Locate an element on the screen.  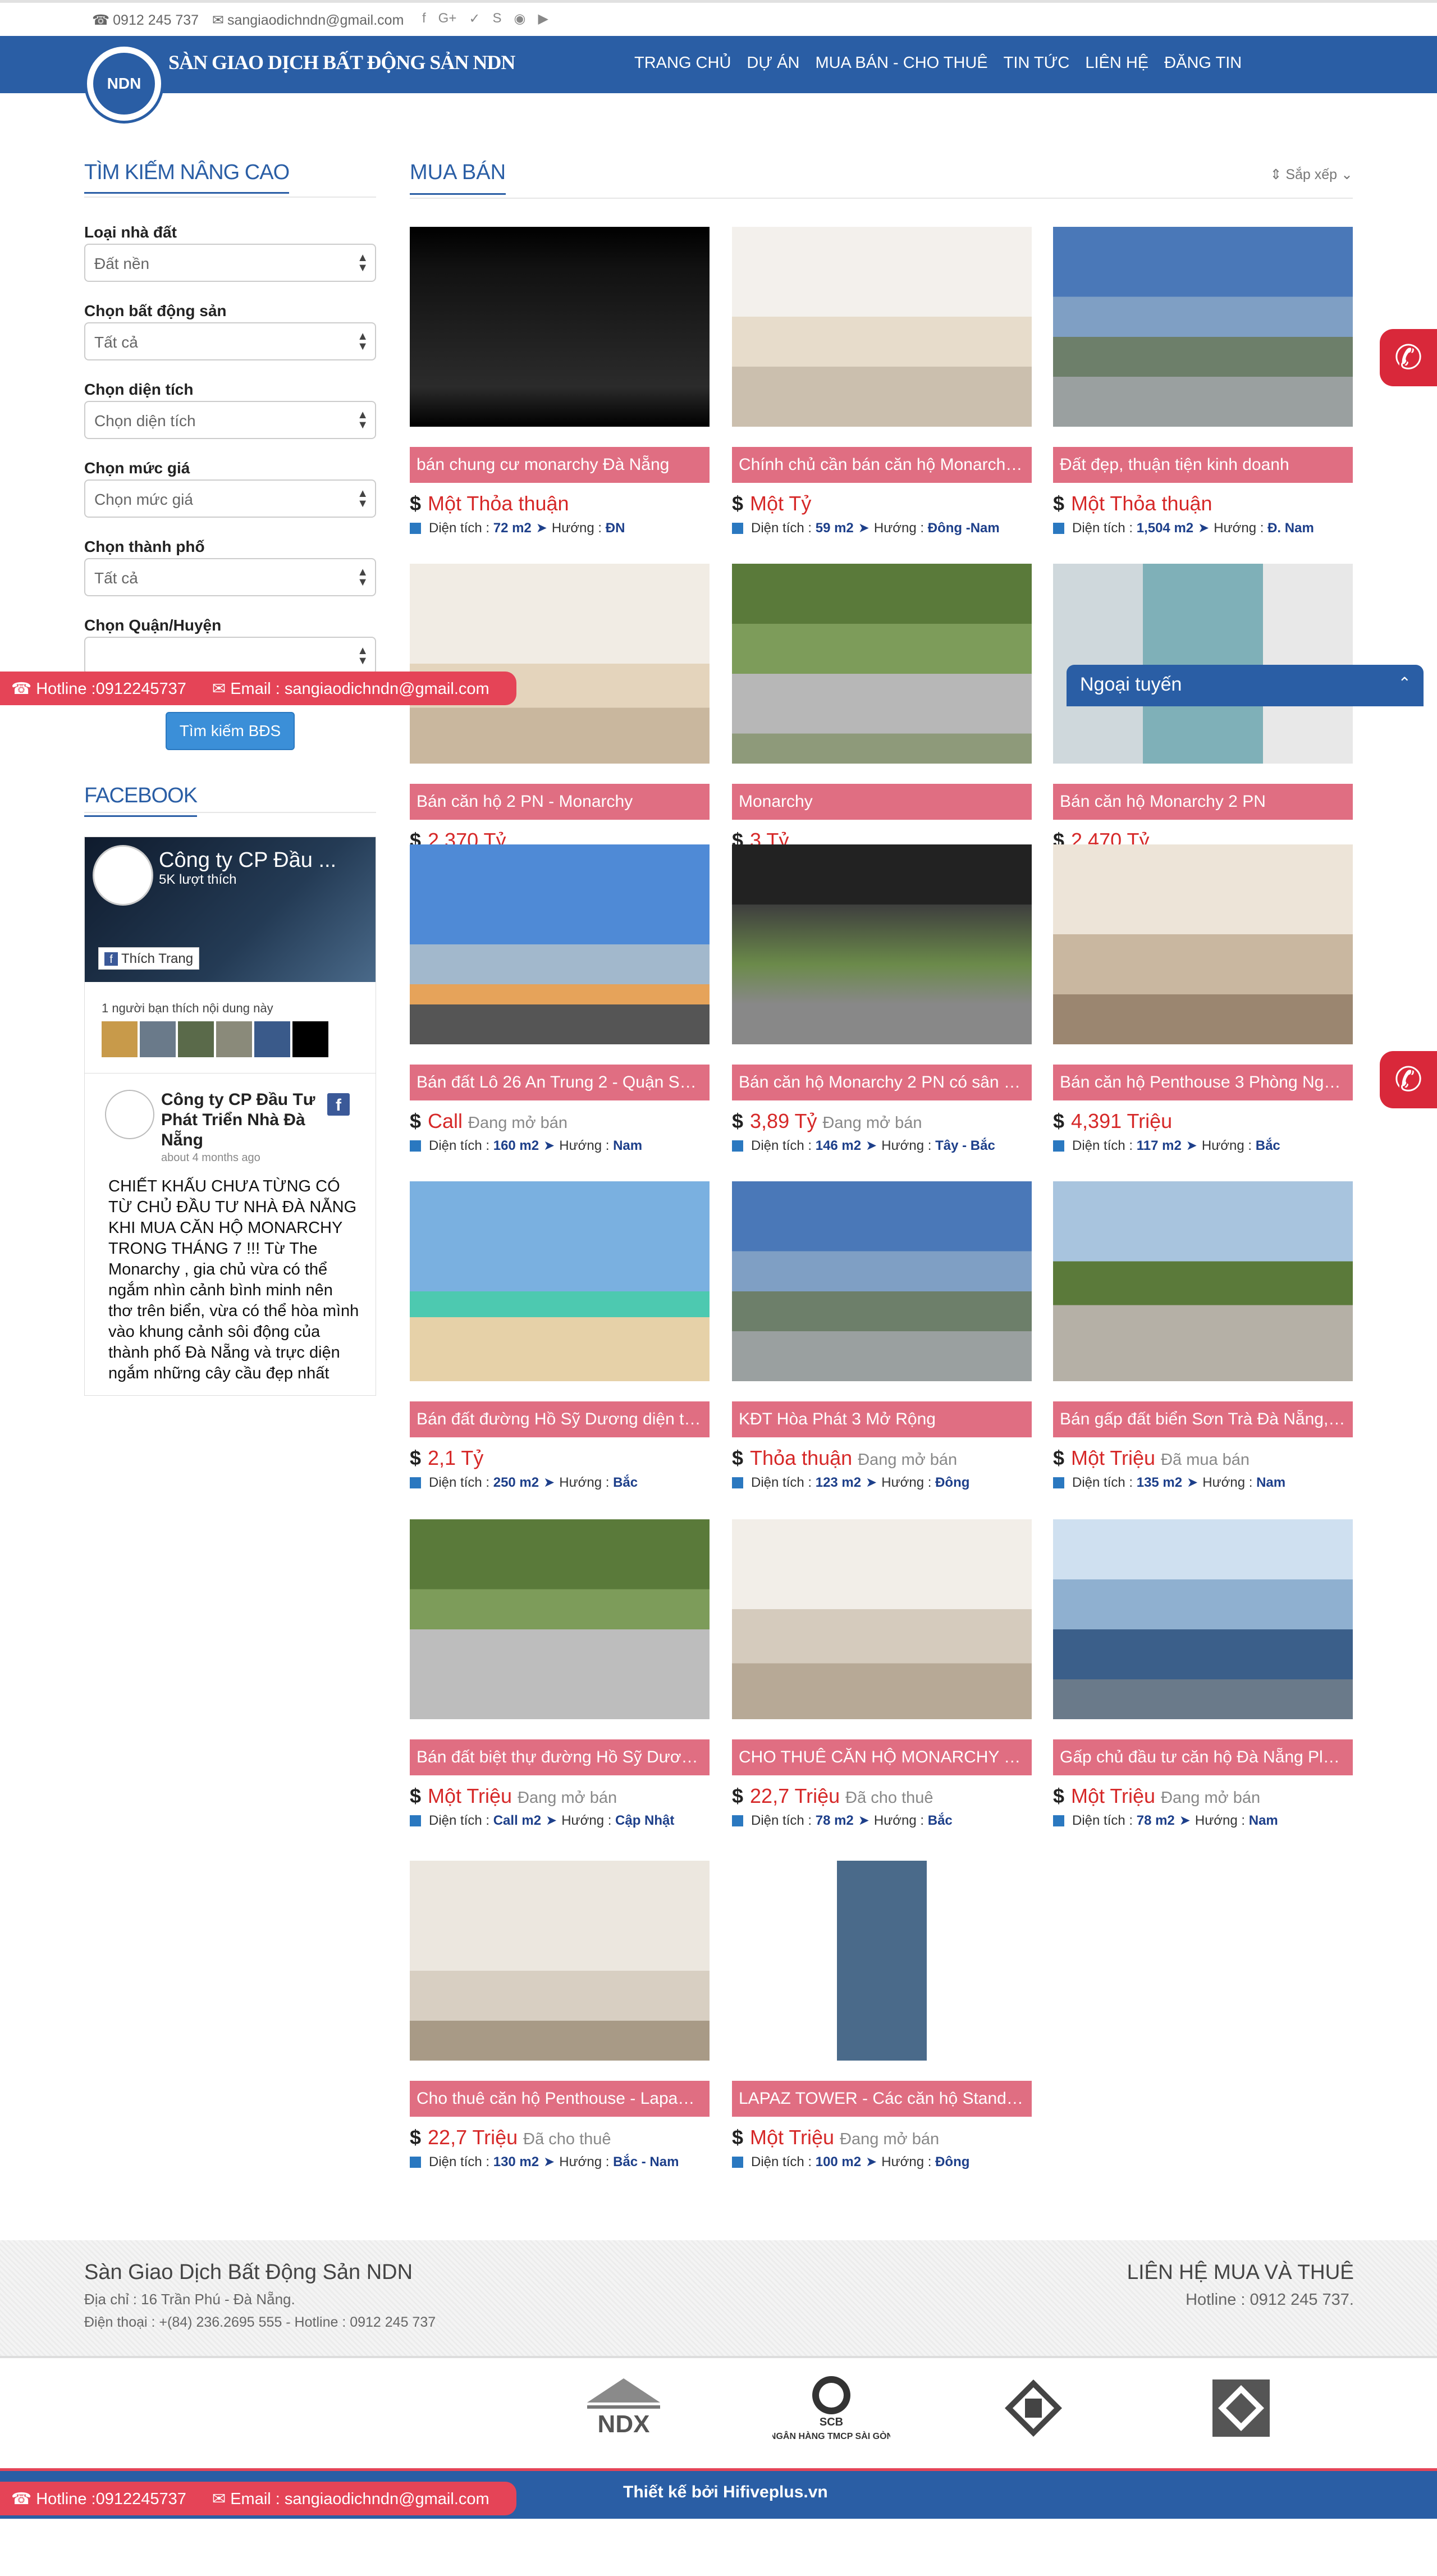
property-type-select: Đất nền ▲ ▼ is located at coordinates (230, 263).